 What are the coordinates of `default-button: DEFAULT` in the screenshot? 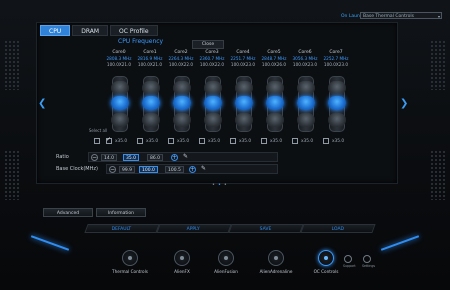 It's located at (122, 228).